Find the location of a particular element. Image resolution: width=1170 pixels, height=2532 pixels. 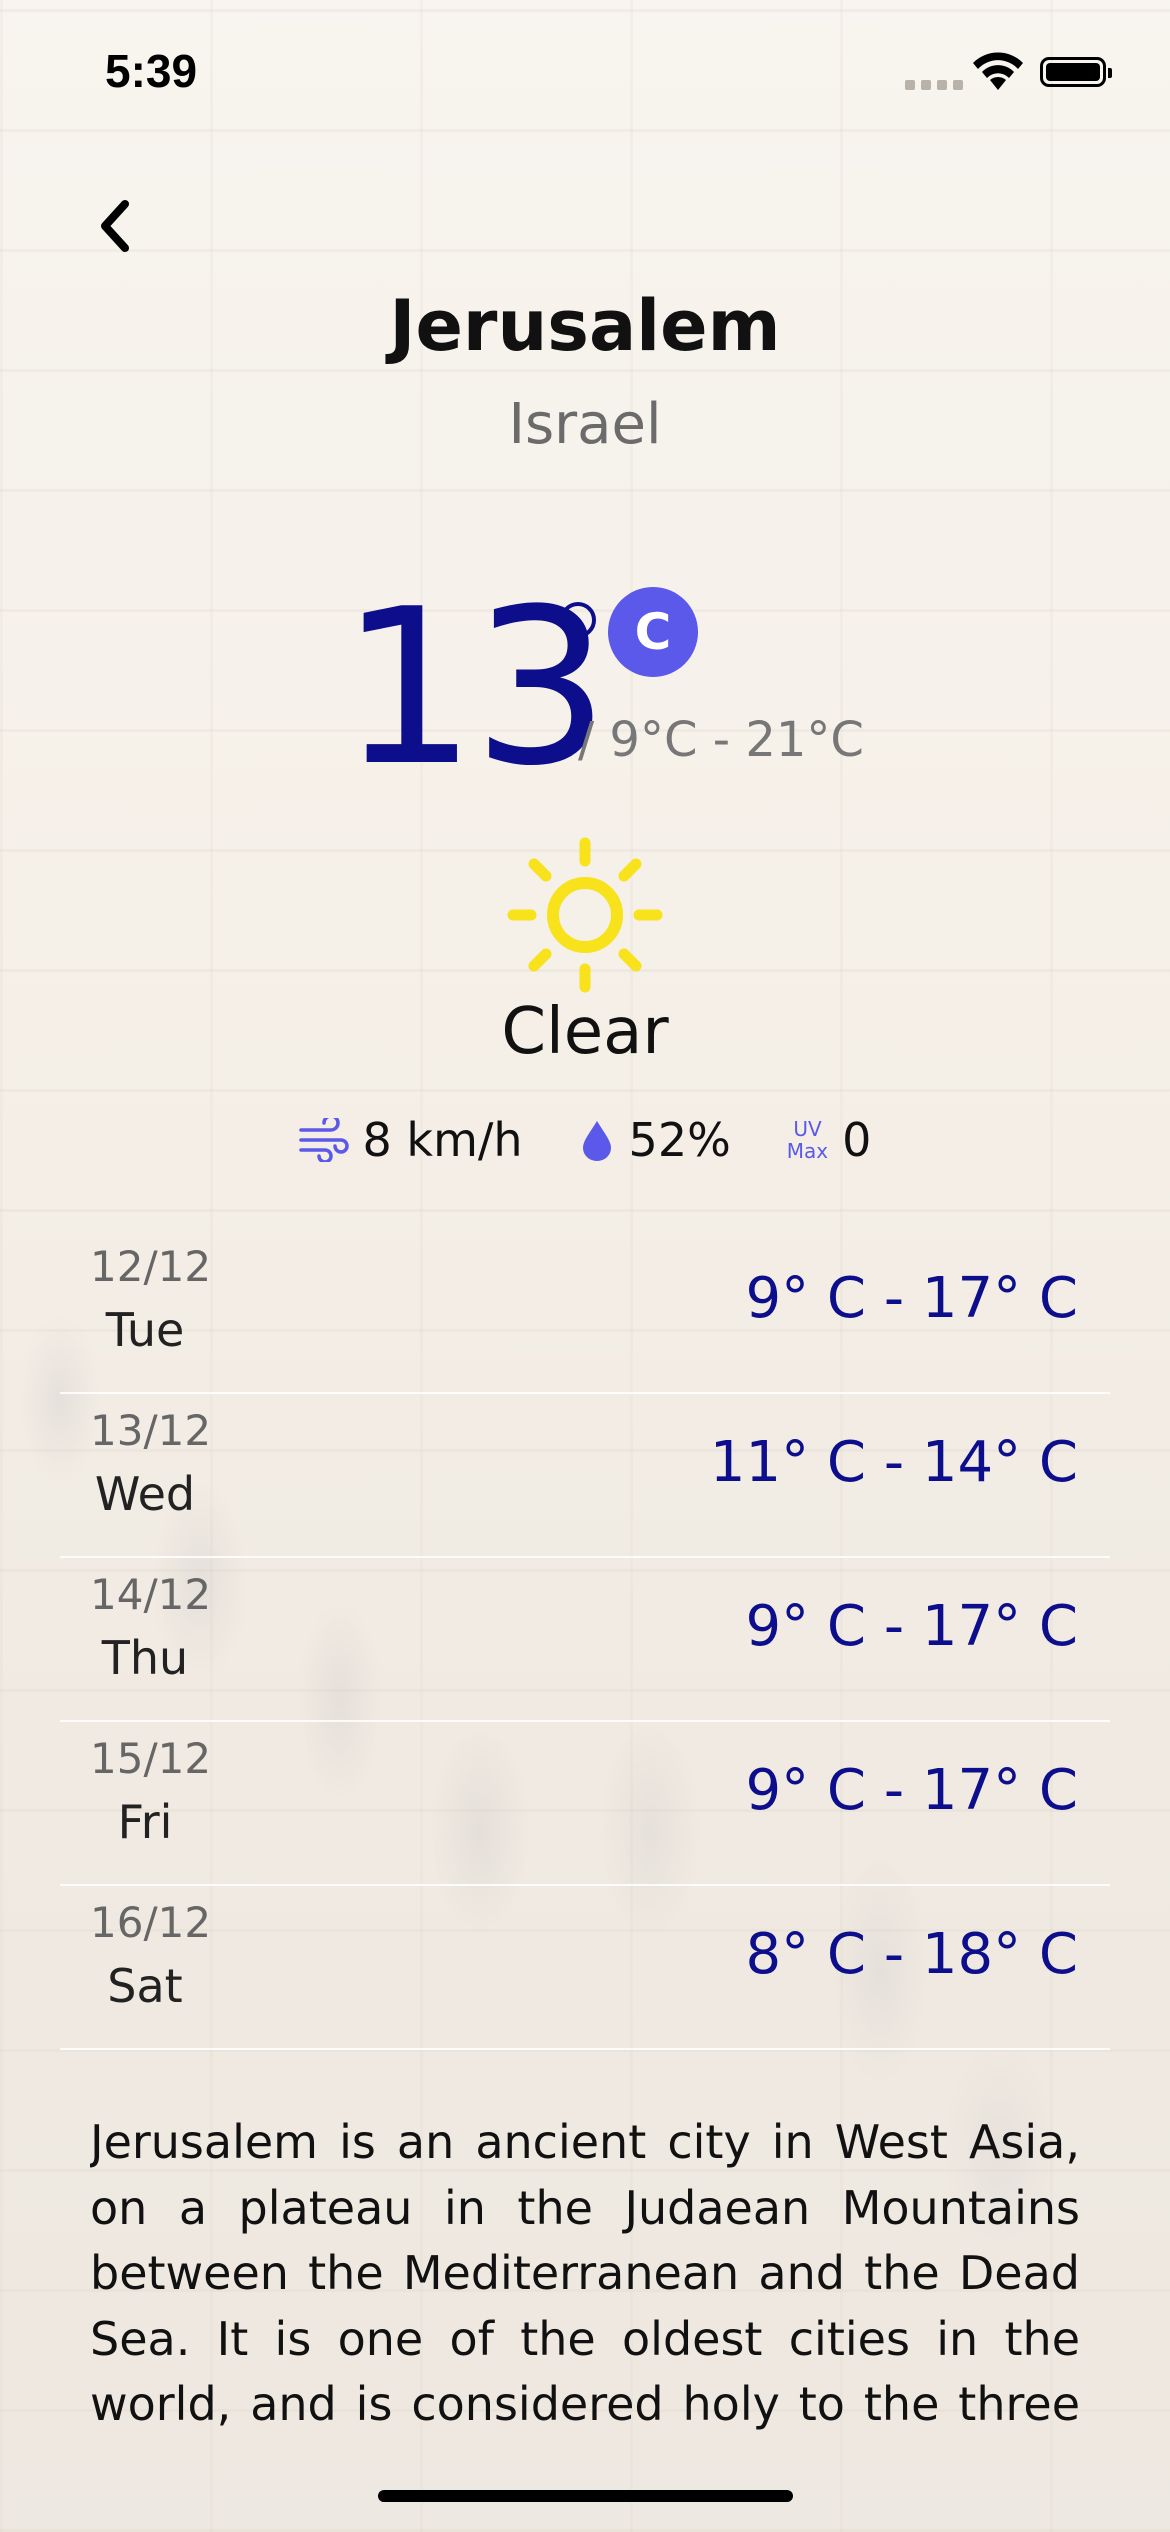

forecast-row: 14/12 Thu 9° C - 17° C is located at coordinates (585, 1640).